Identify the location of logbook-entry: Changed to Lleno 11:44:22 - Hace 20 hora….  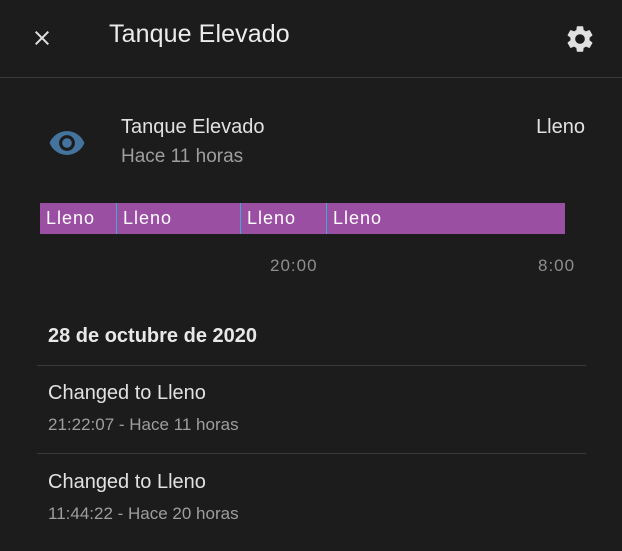
(318, 511).